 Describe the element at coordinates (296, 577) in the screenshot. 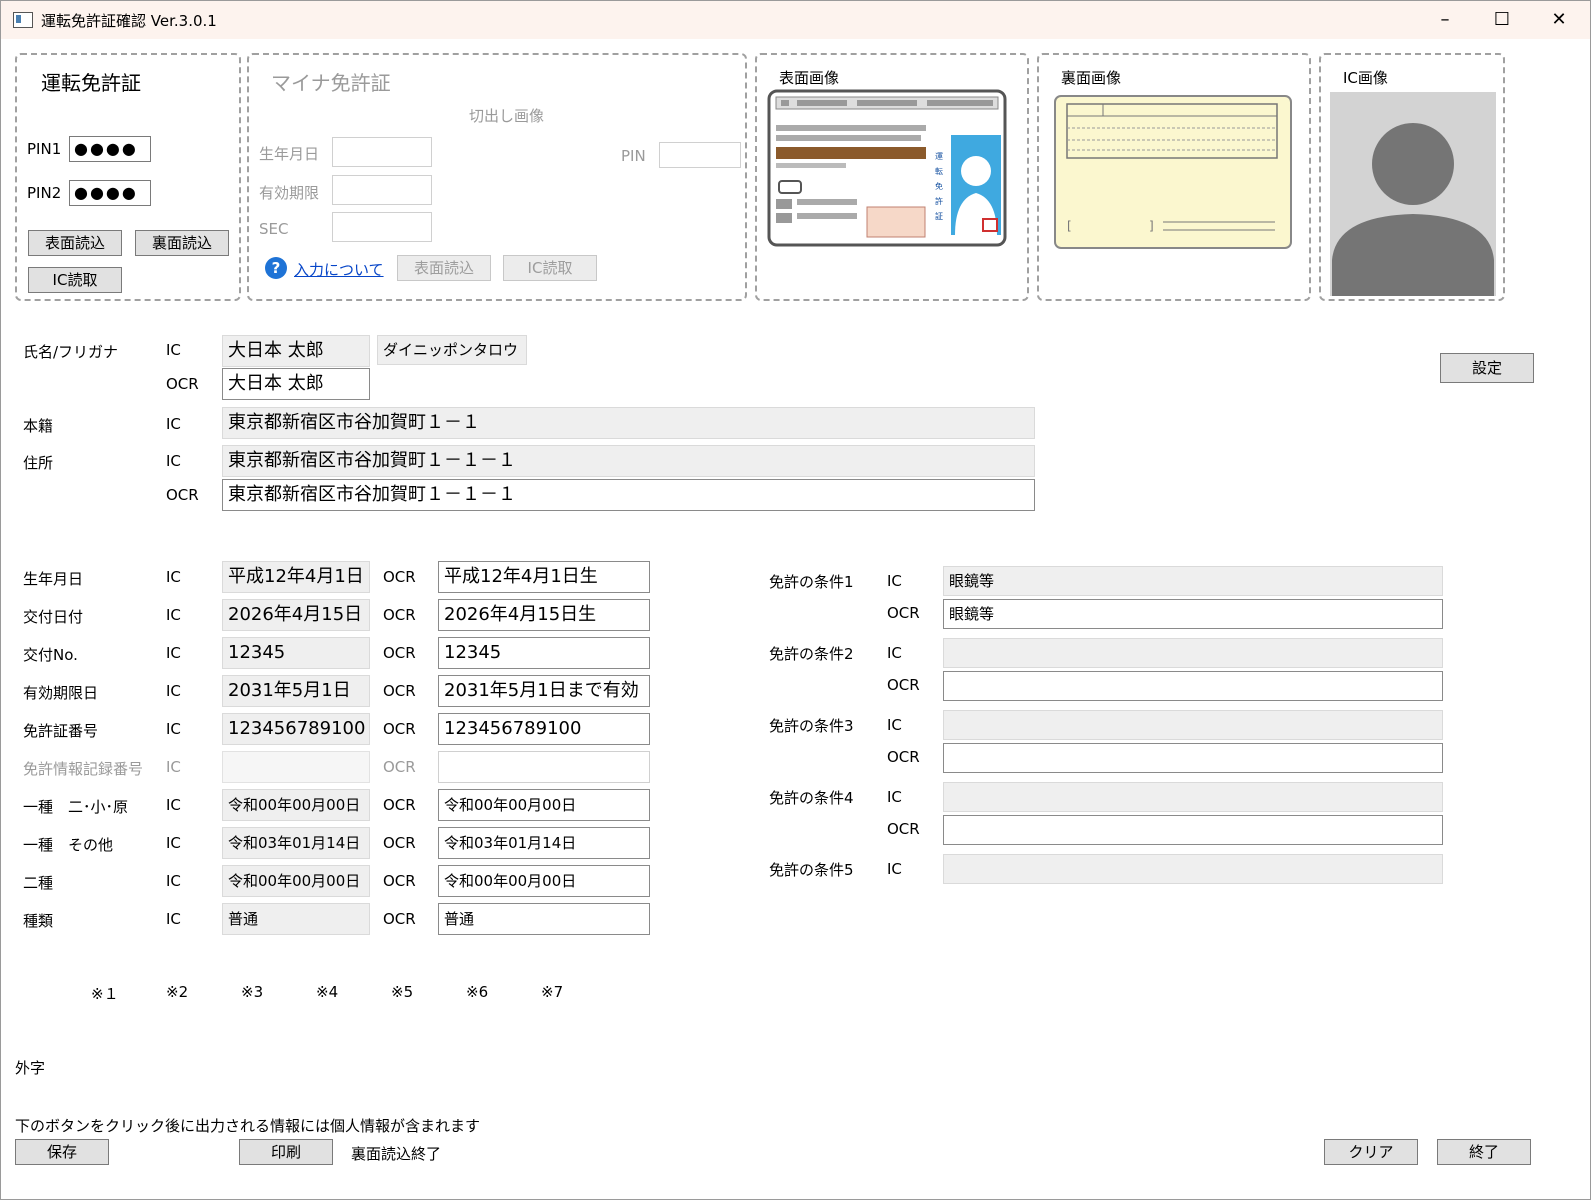

I see `detail-ic-field: 平成12年4月1日` at that location.